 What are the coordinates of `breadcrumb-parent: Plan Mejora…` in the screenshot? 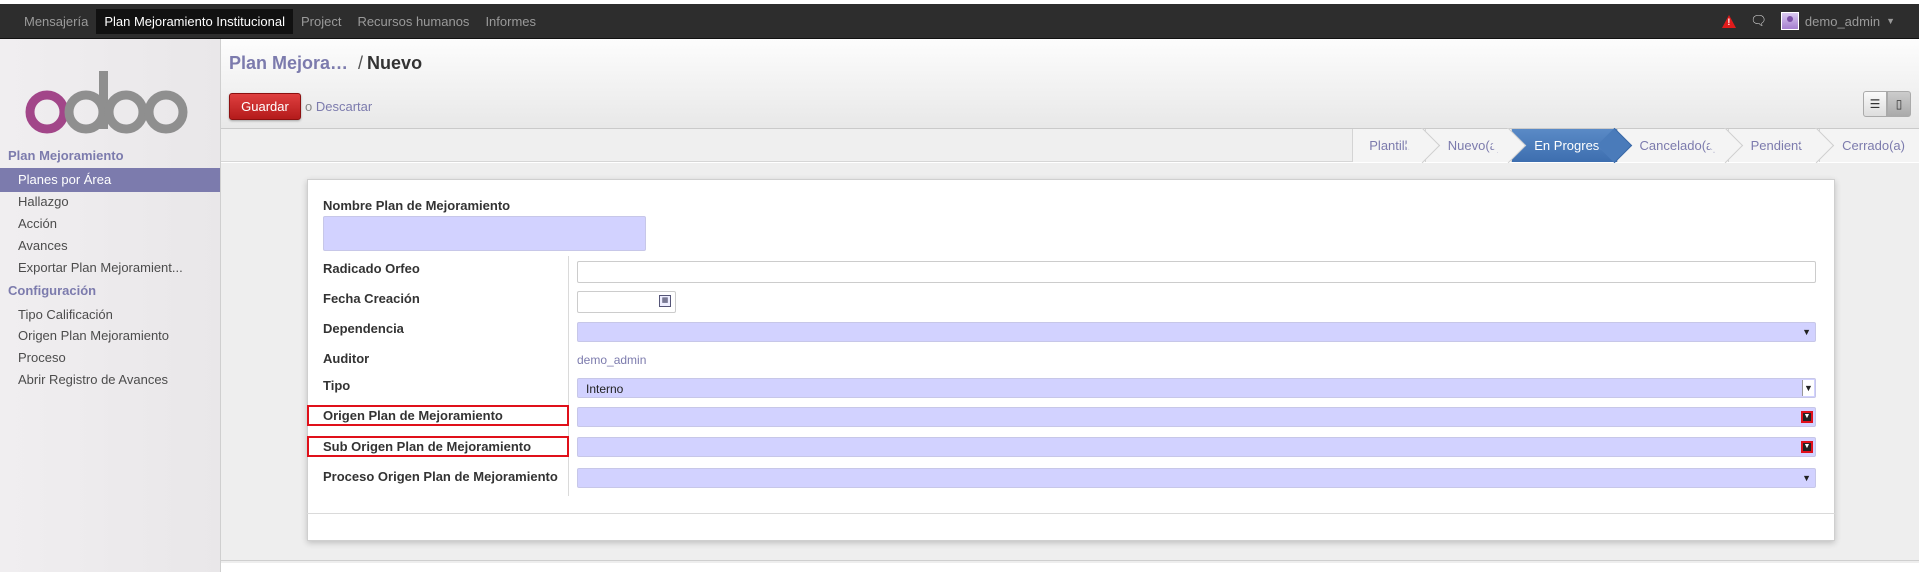 It's located at (288, 63).